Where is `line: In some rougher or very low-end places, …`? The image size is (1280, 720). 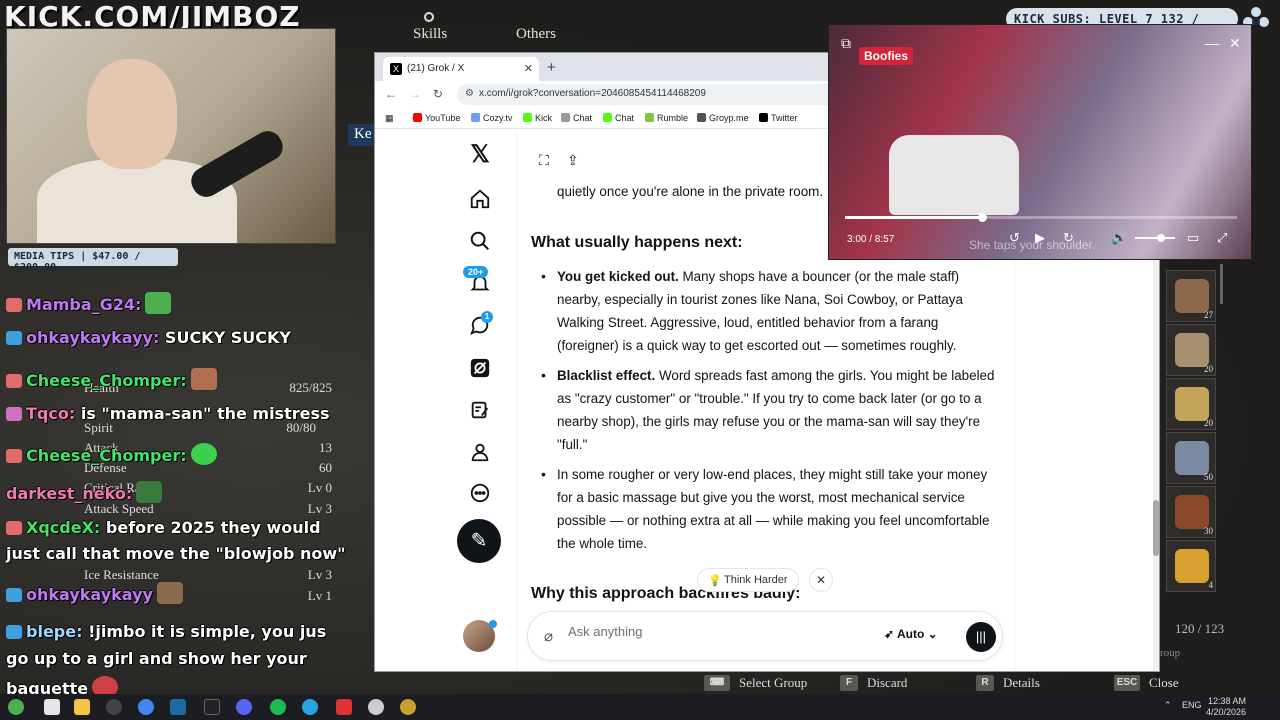
line: In some rougher or very low-end places, … is located at coordinates (772, 474).